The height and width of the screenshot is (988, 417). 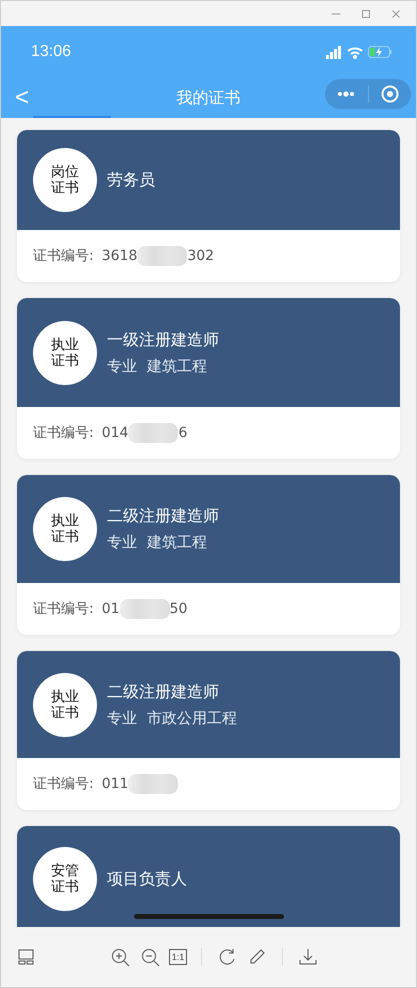 What do you see at coordinates (380, 52) in the screenshot?
I see `battery-icon` at bounding box center [380, 52].